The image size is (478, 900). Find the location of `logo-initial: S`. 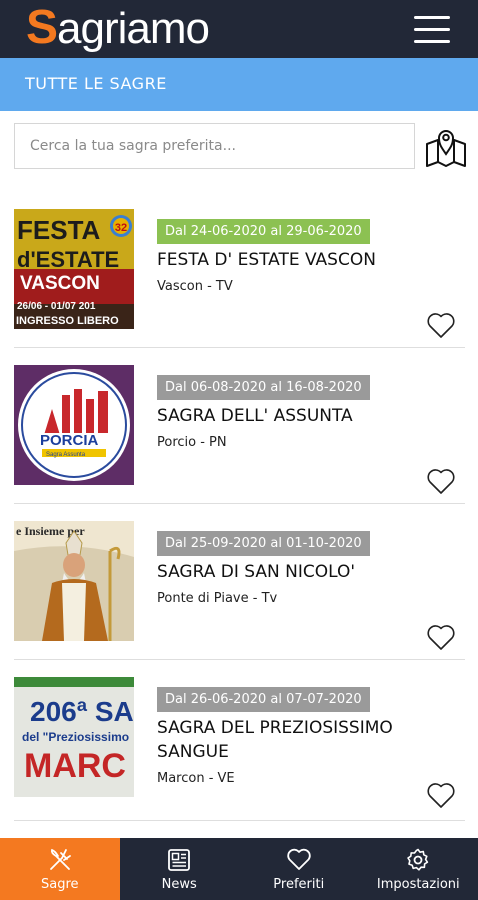

logo-initial: S is located at coordinates (42, 27).